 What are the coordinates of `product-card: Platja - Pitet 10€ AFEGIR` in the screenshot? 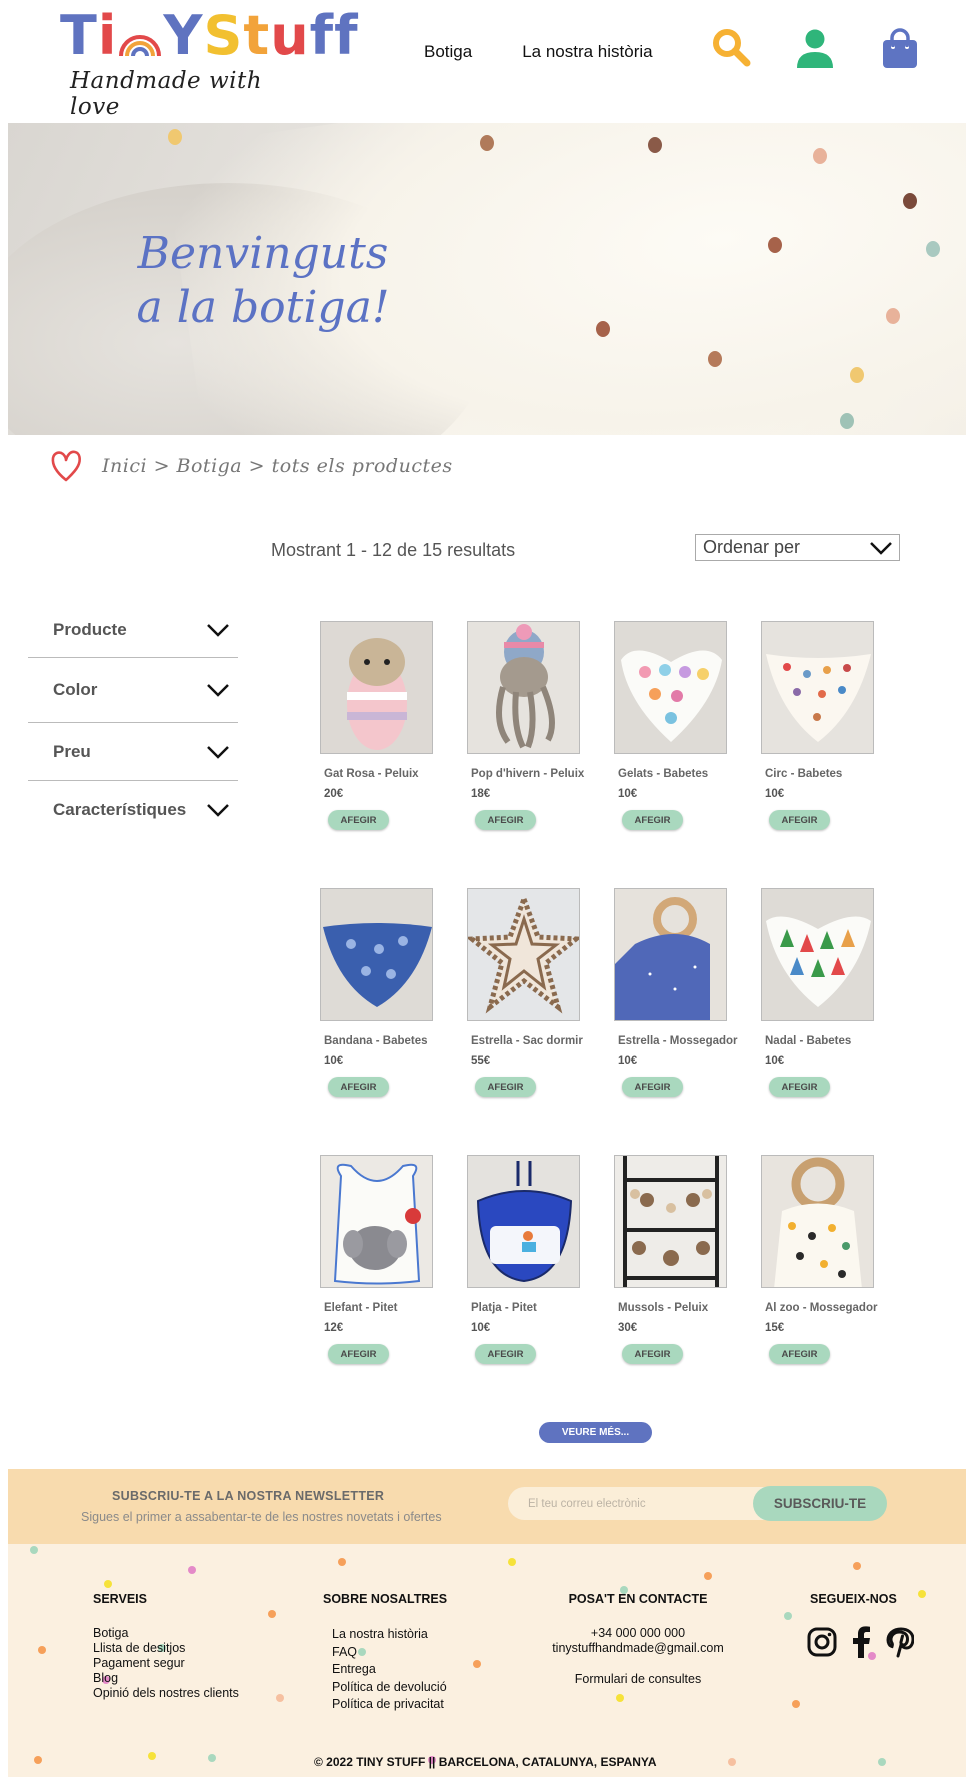 It's located at (537, 1262).